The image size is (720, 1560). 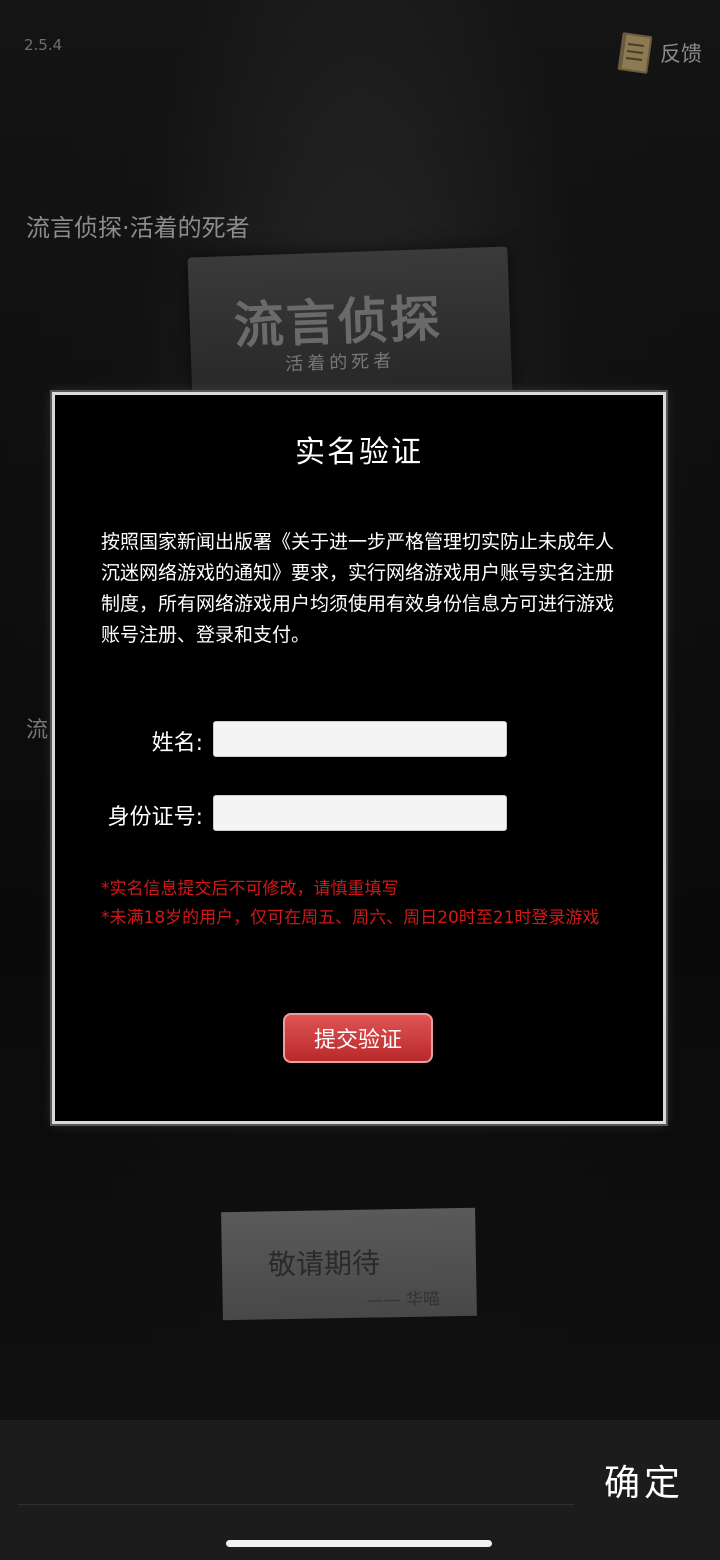 I want to click on book-subtitle: 活着的死者, so click(x=340, y=363).